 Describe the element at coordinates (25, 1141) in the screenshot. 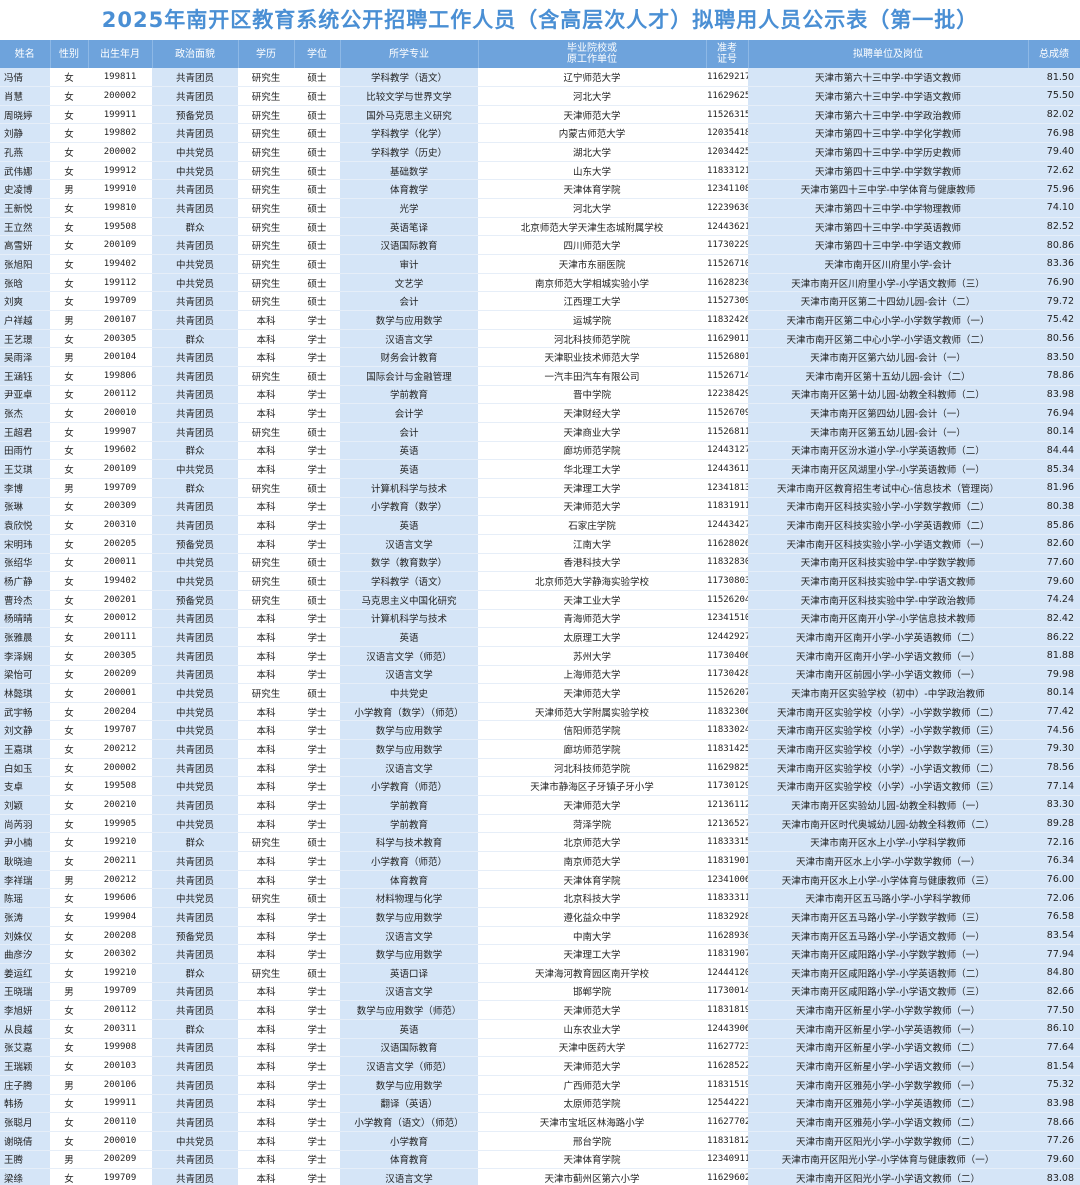

I see `name-cell: 谢晓倩` at that location.